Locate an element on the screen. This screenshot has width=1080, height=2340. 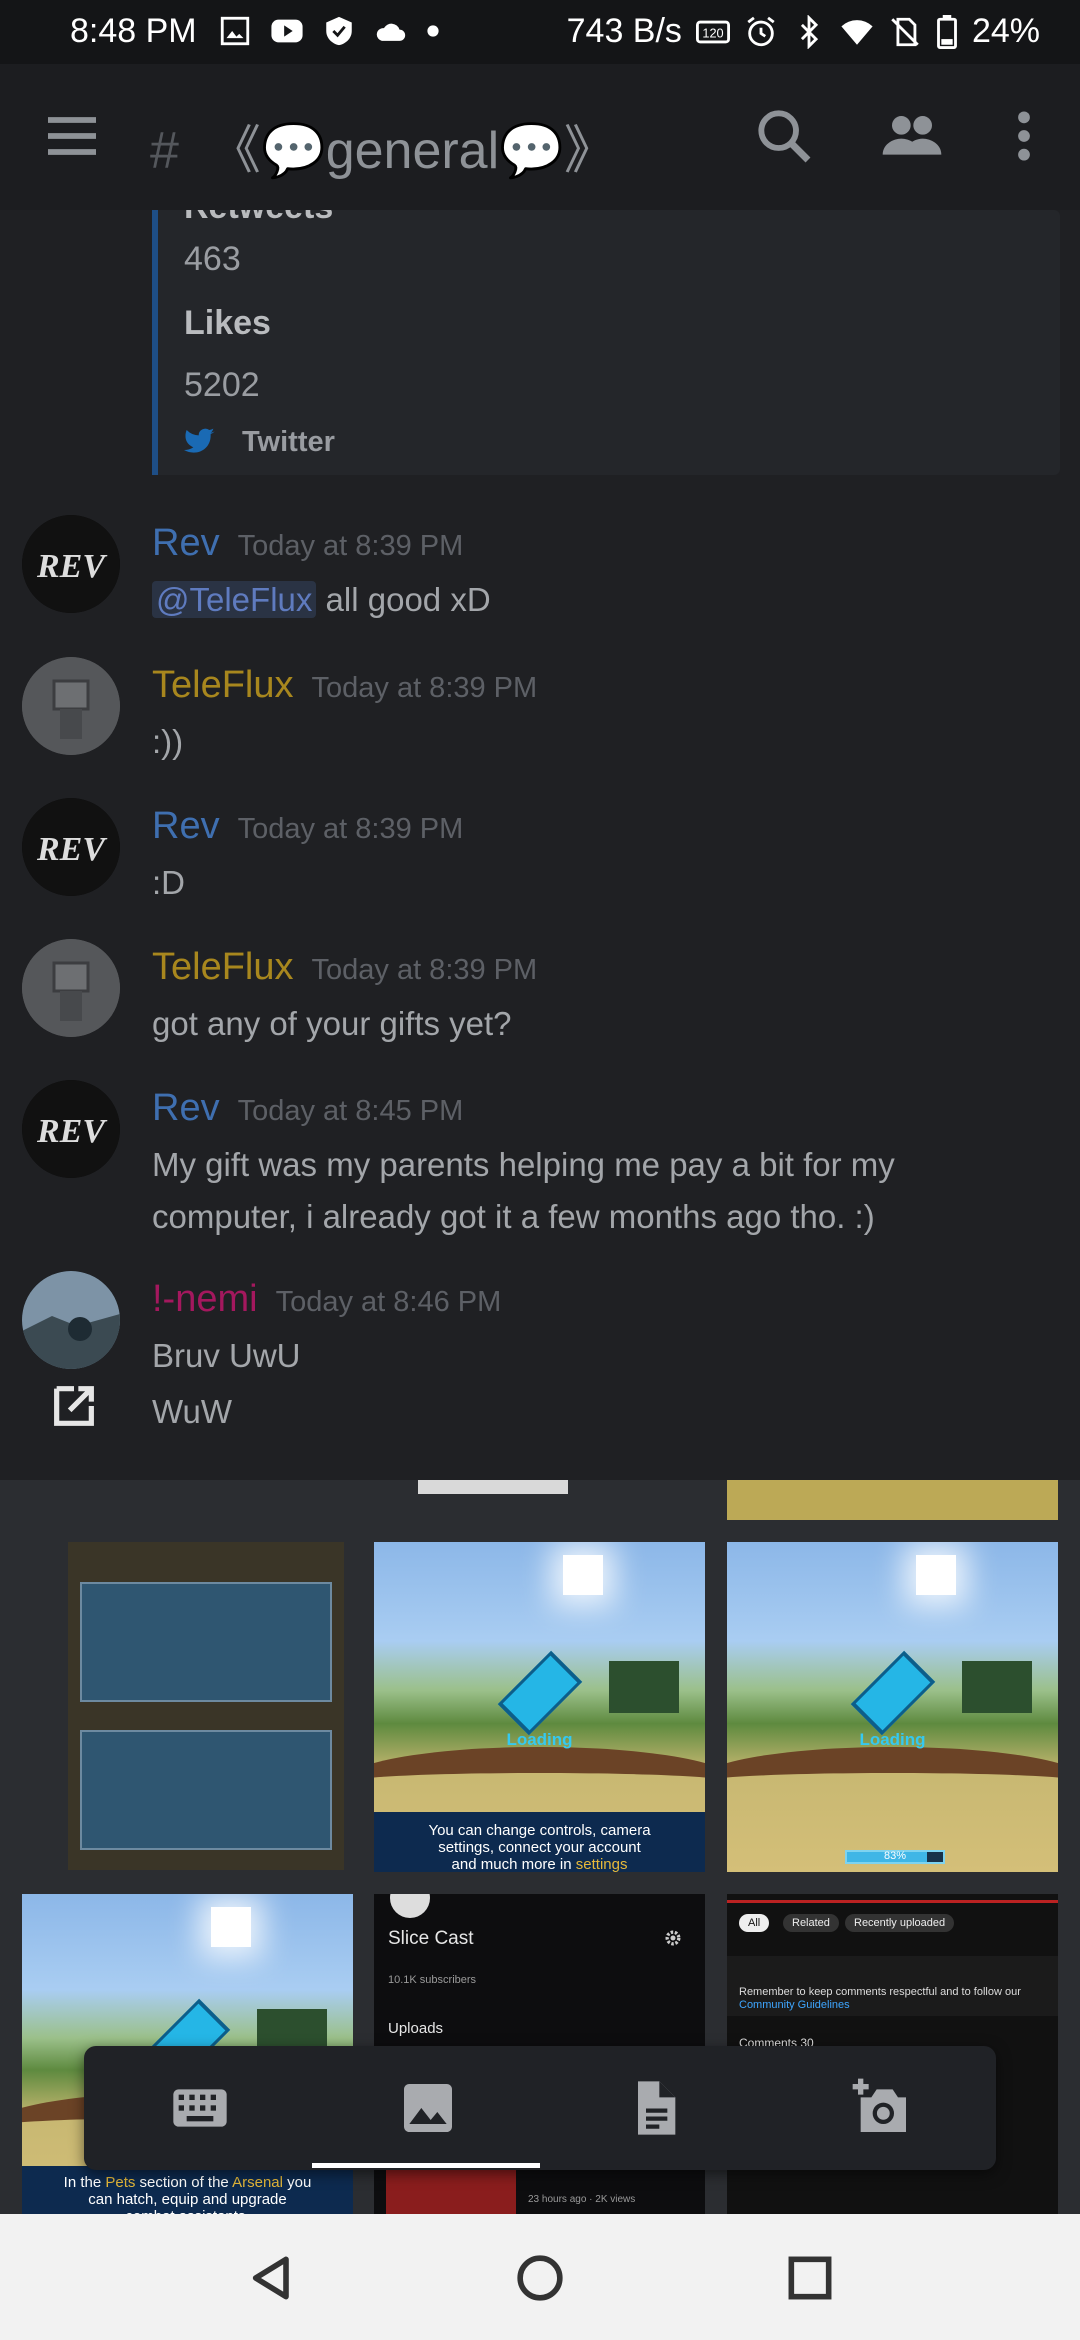
more-vert-icon is located at coordinates (1024, 136).